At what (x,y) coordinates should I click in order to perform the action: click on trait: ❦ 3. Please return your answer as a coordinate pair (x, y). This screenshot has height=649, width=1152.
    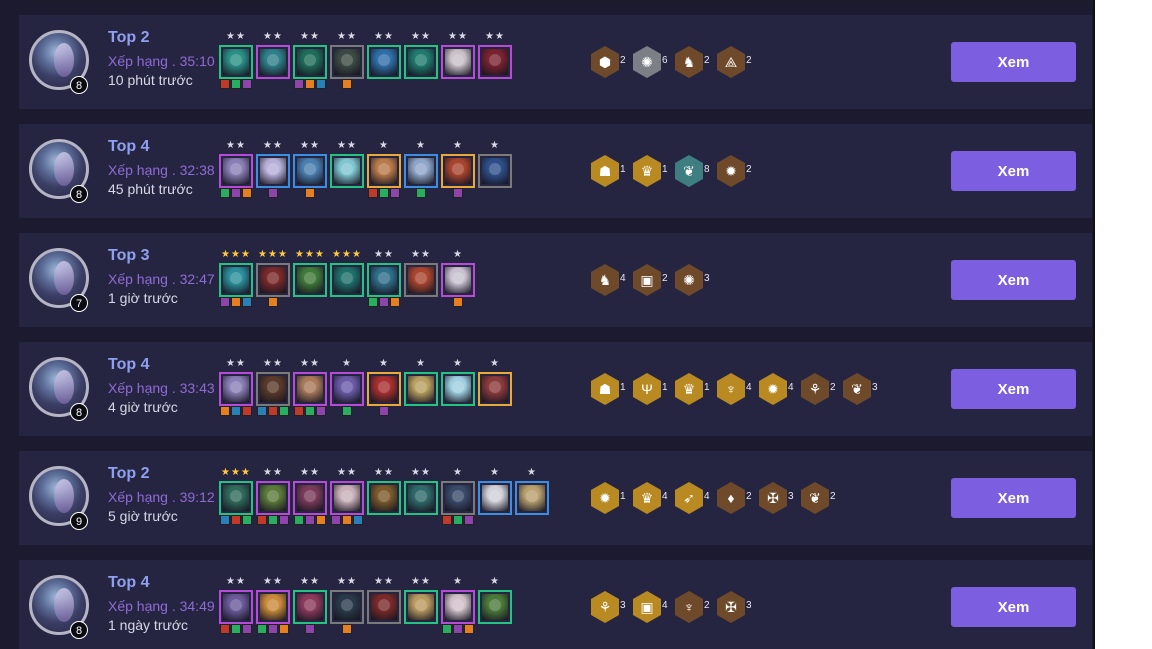
    Looking at the image, I should click on (864, 389).